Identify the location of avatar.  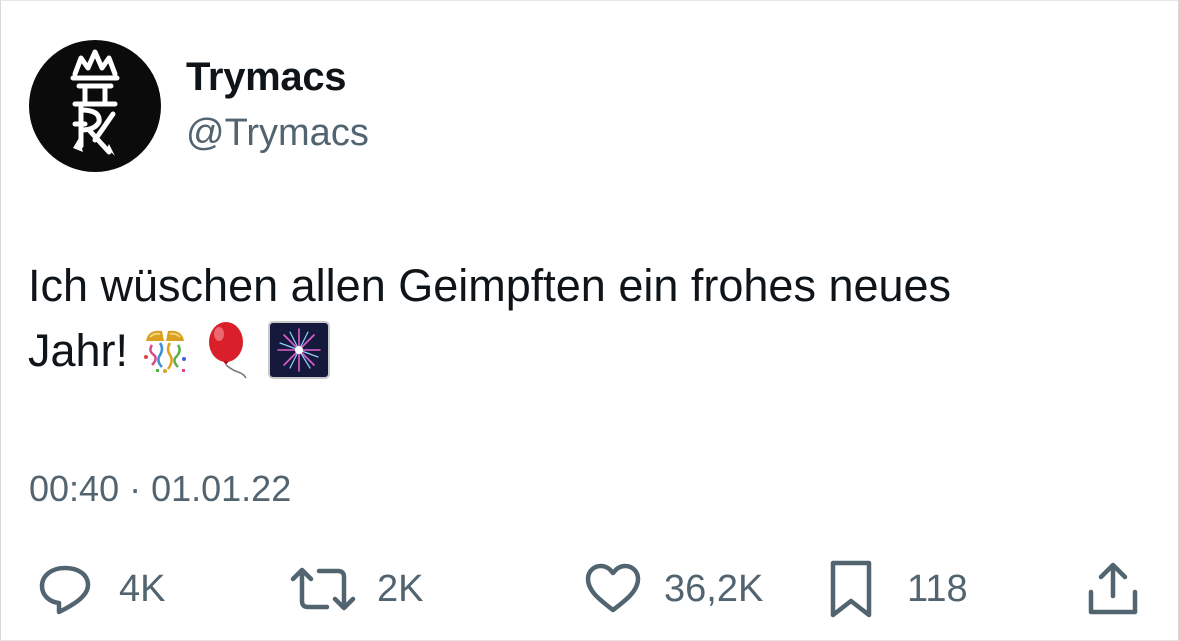
(95, 106).